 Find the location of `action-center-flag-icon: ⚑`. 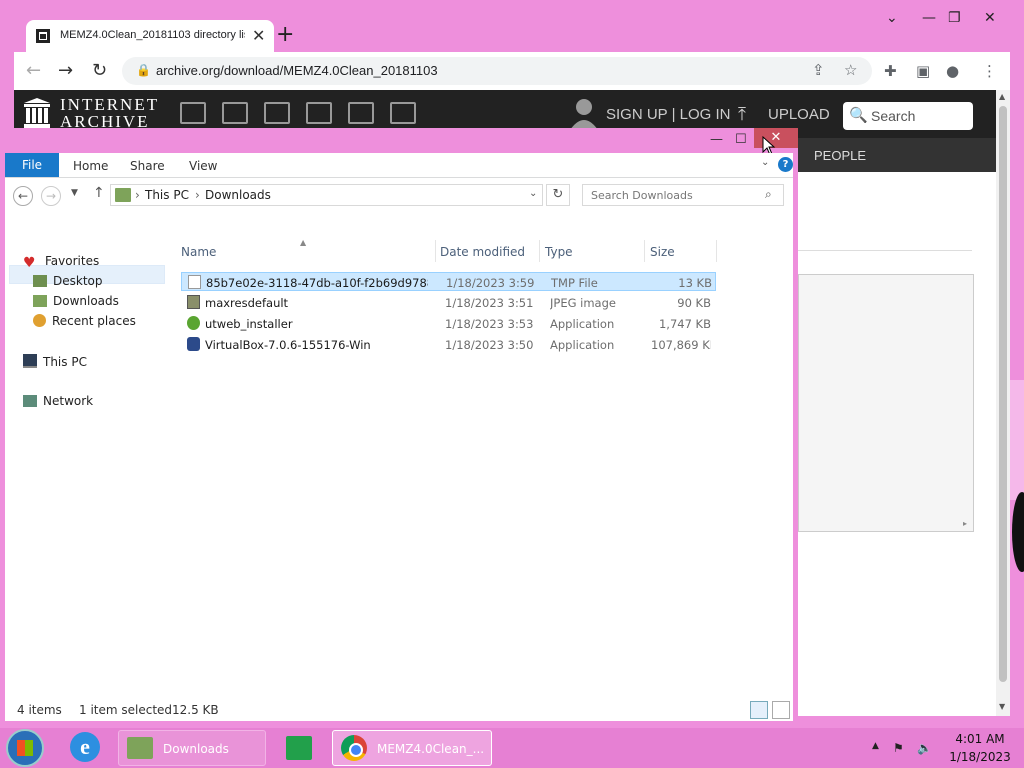

action-center-flag-icon: ⚑ is located at coordinates (898, 748).